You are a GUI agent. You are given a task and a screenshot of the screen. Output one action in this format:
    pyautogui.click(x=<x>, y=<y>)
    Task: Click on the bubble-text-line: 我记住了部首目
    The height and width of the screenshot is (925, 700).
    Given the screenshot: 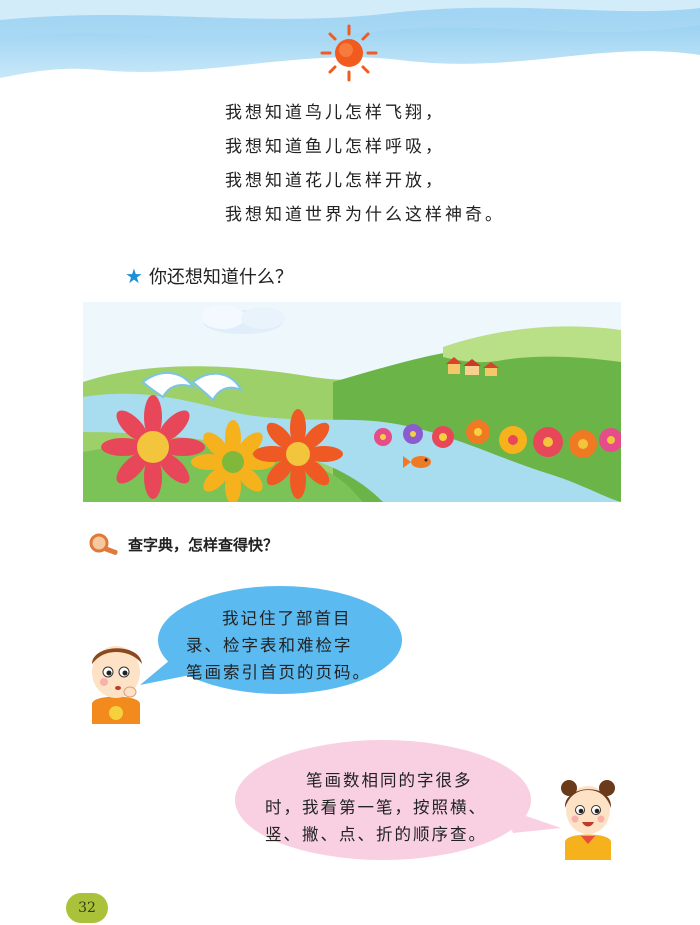 What is the action you would take?
    pyautogui.click(x=287, y=618)
    